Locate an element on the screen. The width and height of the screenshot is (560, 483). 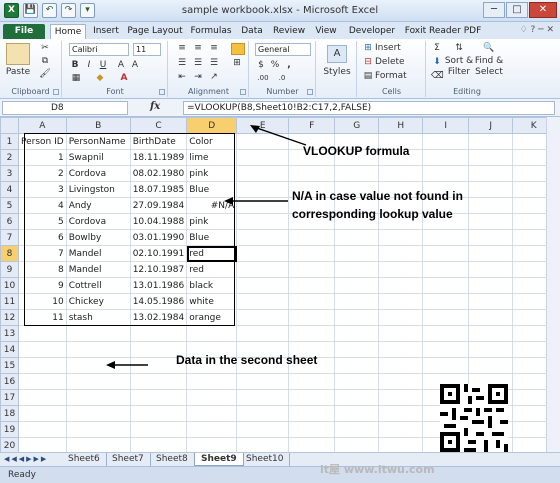
row-header: 1 is located at coordinates (9, 141).